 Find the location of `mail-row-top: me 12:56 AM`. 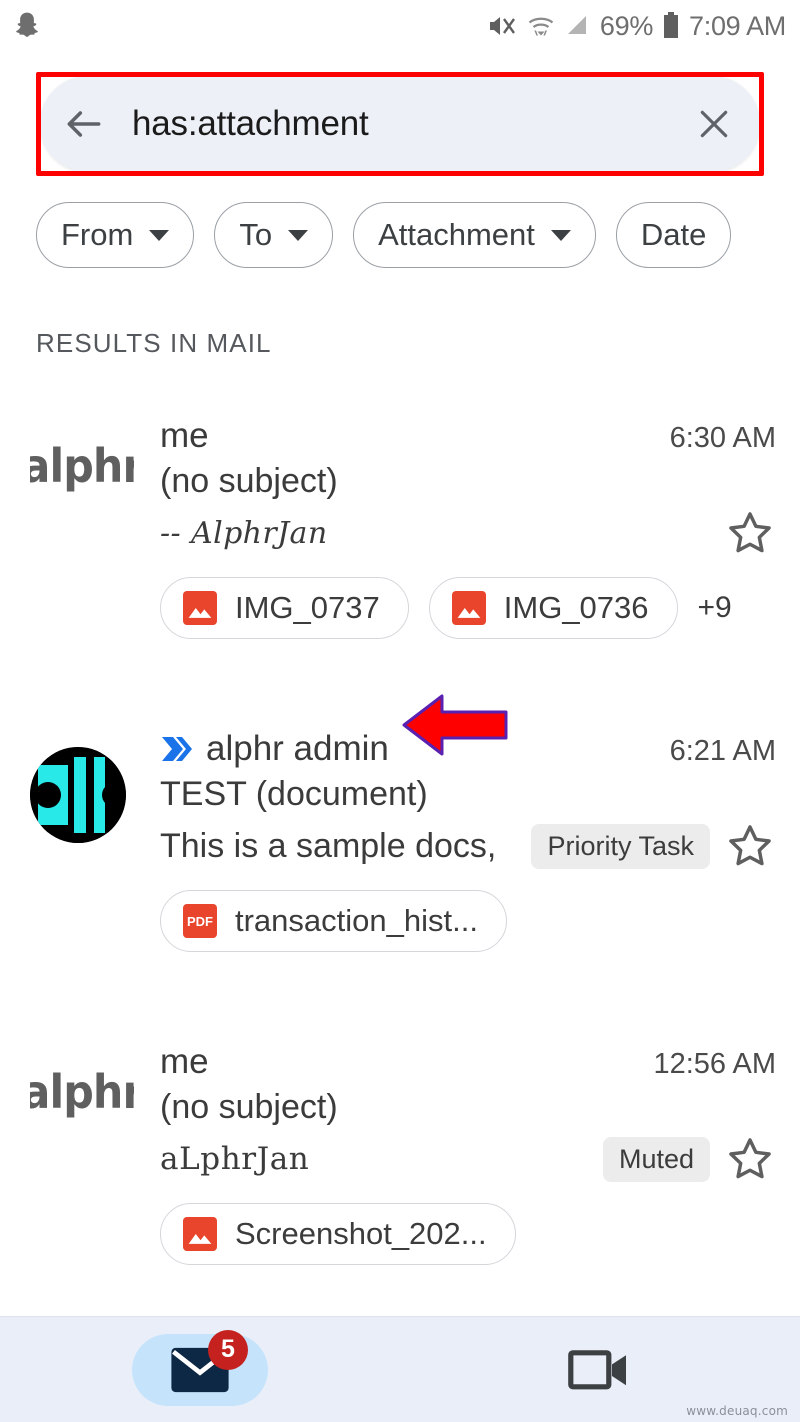

mail-row-top: me 12:56 AM is located at coordinates (468, 1062).